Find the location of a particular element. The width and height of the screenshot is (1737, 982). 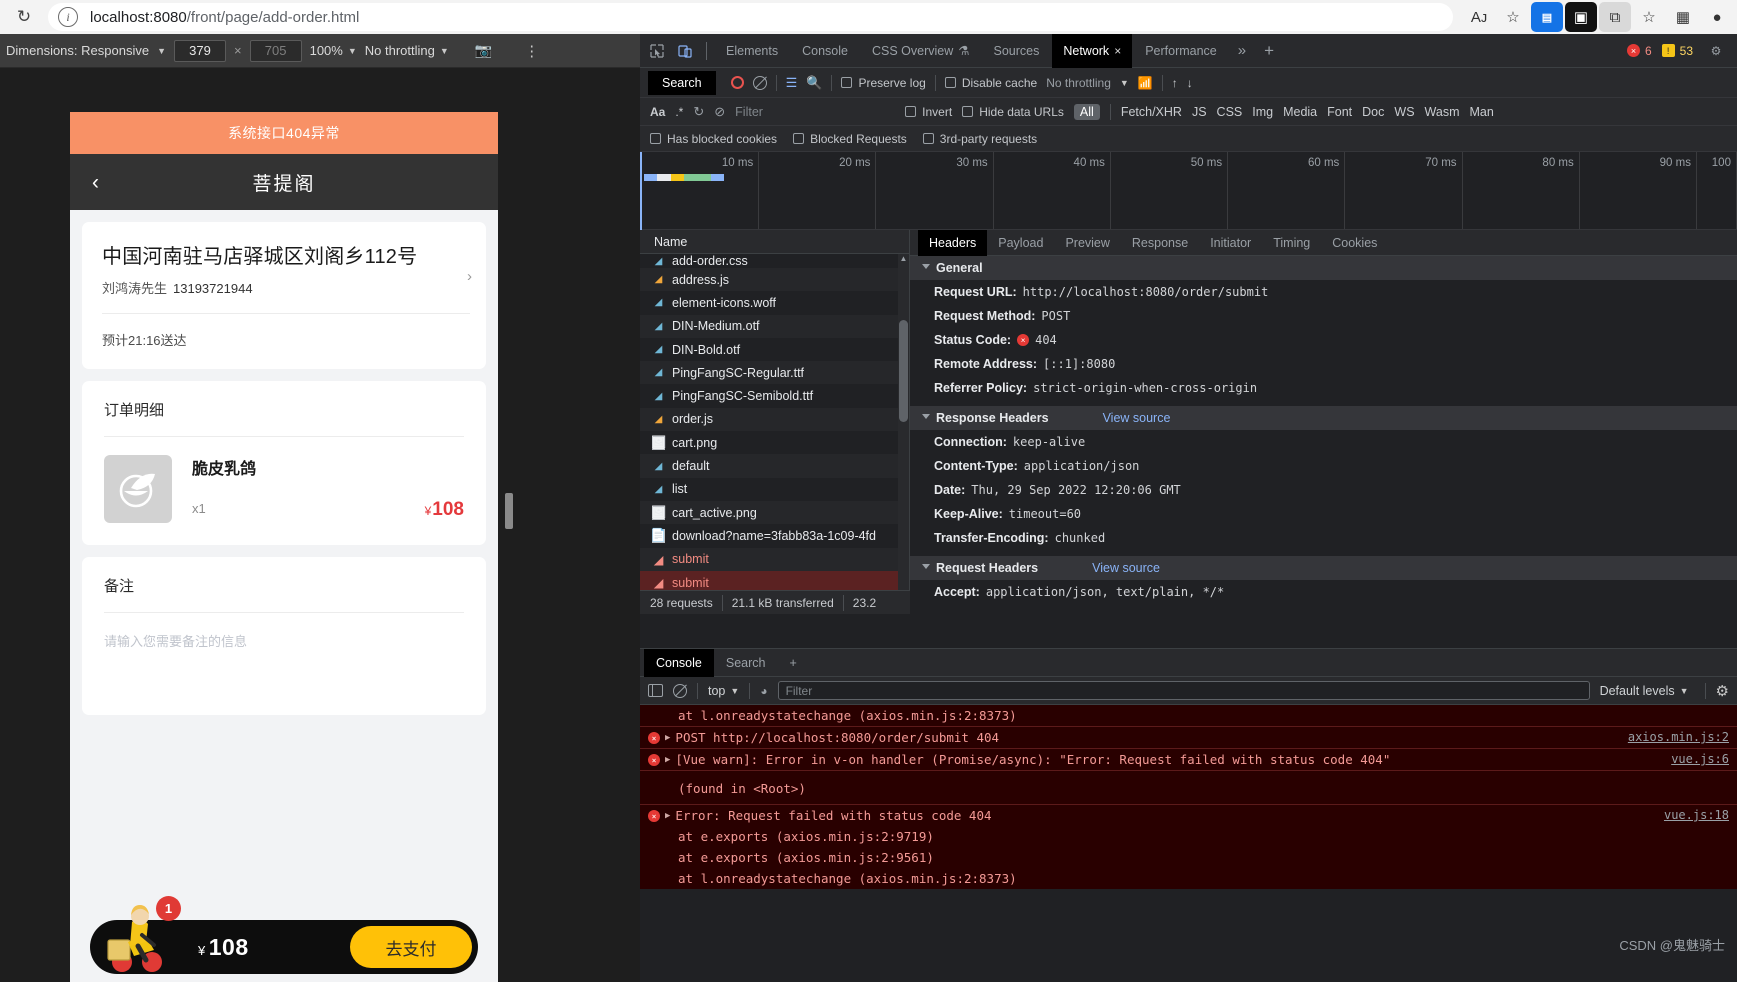

console-source-link: vue.js:6 is located at coordinates (1700, 759).